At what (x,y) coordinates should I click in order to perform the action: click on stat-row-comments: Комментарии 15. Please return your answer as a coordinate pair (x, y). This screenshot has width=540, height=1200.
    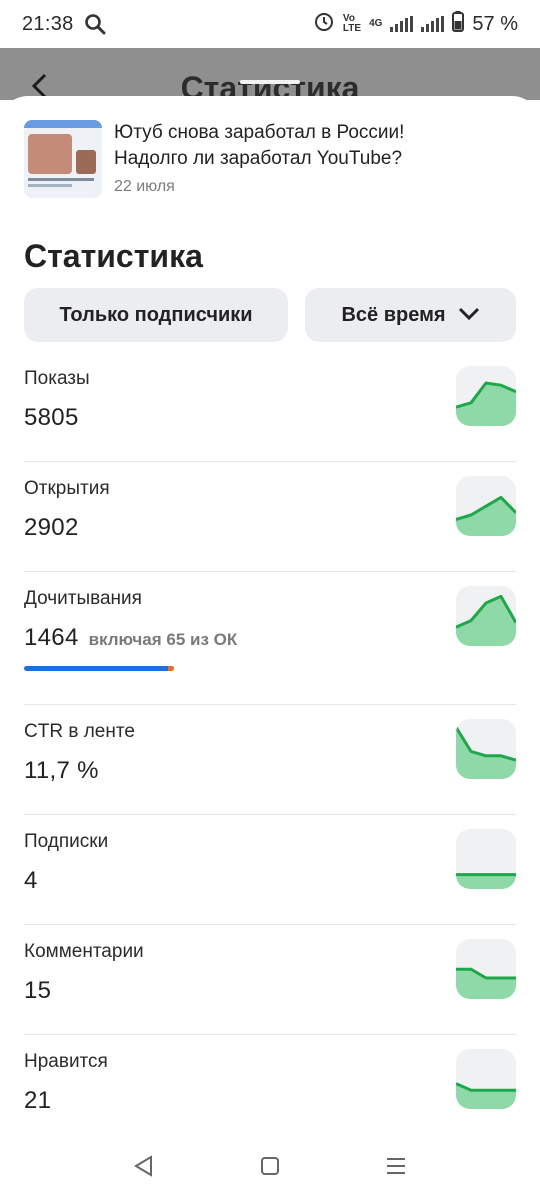
    Looking at the image, I should click on (270, 980).